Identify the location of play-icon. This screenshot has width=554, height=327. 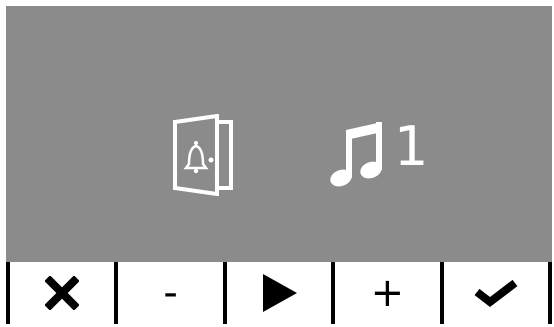
(280, 293).